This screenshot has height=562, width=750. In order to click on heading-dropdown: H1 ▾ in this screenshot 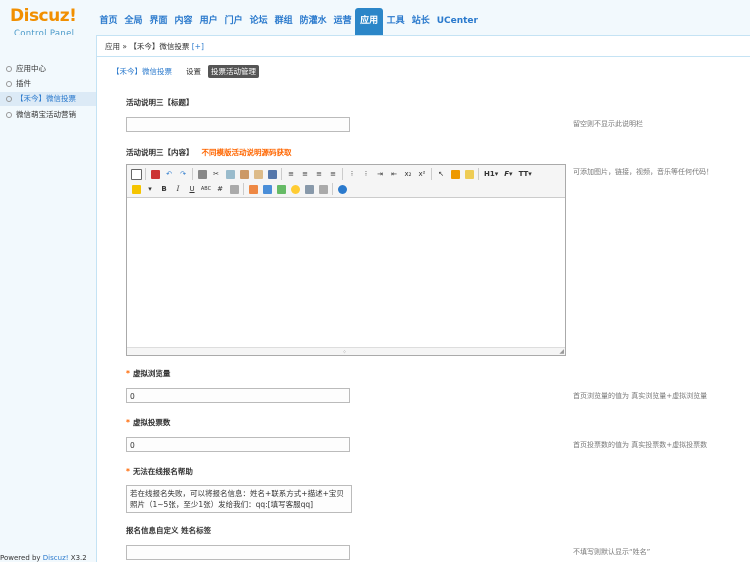, I will do `click(491, 174)`.